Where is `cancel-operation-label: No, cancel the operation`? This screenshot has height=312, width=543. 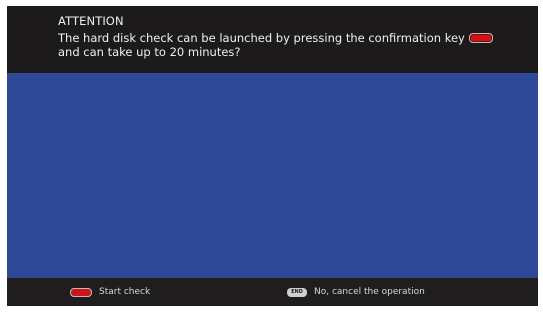 cancel-operation-label: No, cancel the operation is located at coordinates (369, 292).